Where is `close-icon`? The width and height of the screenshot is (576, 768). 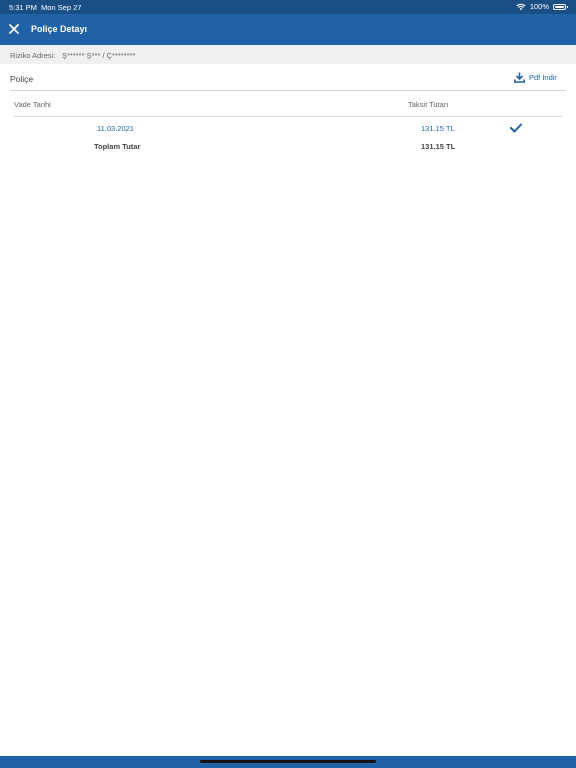
close-icon is located at coordinates (14, 29).